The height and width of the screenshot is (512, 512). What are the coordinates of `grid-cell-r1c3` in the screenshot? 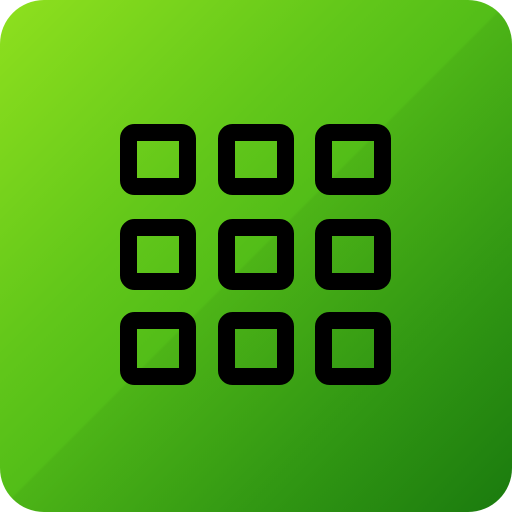 It's located at (353, 159).